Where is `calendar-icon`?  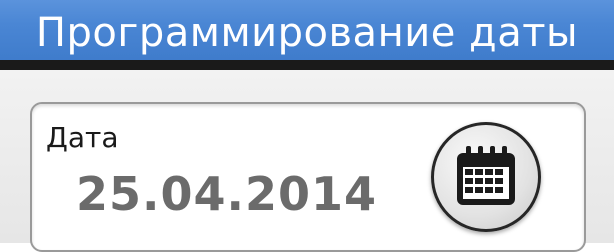
calendar-icon is located at coordinates (486, 175).